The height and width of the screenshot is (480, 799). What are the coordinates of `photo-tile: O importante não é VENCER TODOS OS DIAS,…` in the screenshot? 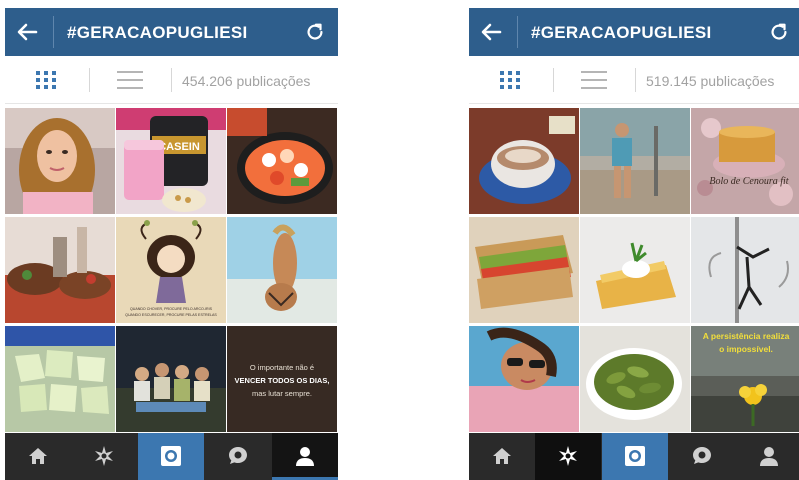 It's located at (282, 379).